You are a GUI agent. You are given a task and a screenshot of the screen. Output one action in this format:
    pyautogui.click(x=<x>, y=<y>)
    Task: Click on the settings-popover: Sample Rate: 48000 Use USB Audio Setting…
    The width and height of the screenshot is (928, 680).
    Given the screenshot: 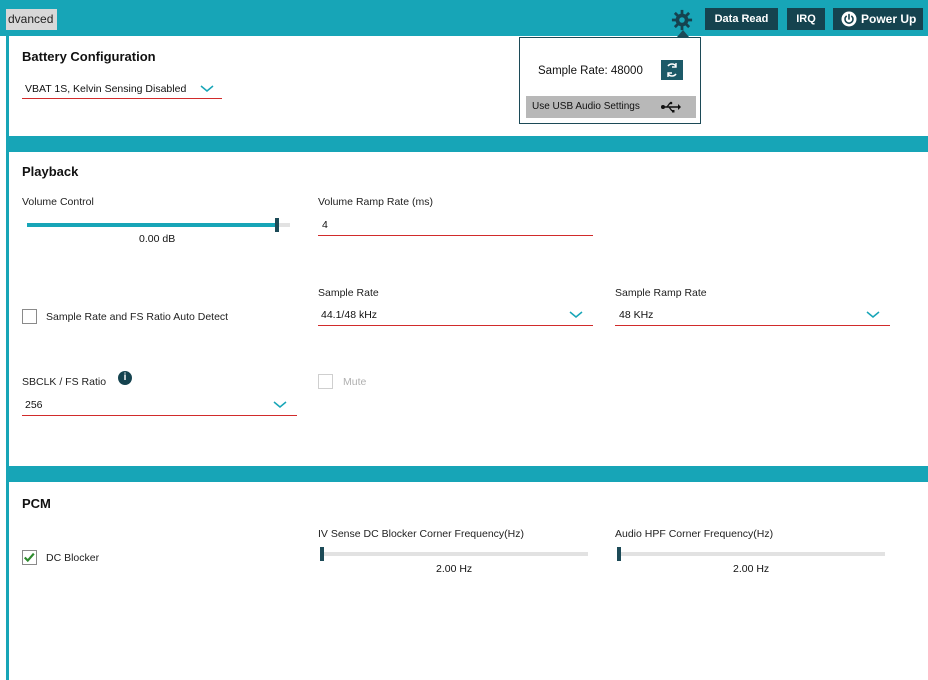 What is the action you would take?
    pyautogui.click(x=610, y=80)
    